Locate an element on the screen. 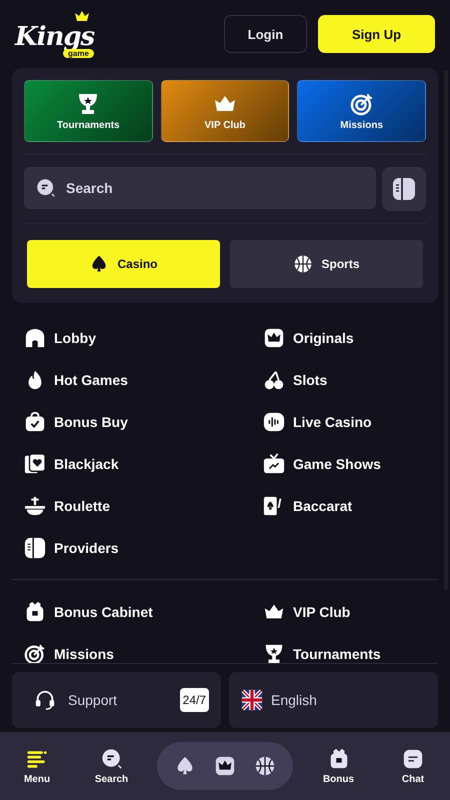 The width and height of the screenshot is (450, 800). search-field: Search is located at coordinates (200, 188).